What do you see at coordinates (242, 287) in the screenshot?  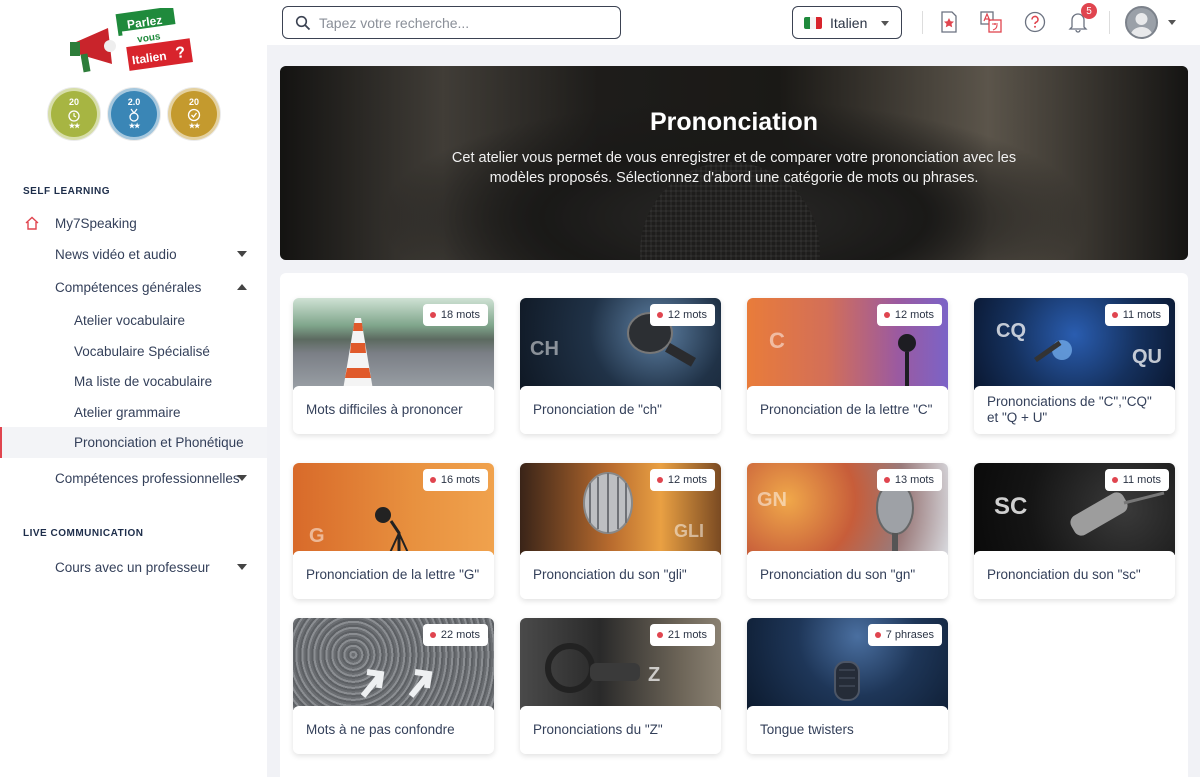 I see `chevron-up-icon` at bounding box center [242, 287].